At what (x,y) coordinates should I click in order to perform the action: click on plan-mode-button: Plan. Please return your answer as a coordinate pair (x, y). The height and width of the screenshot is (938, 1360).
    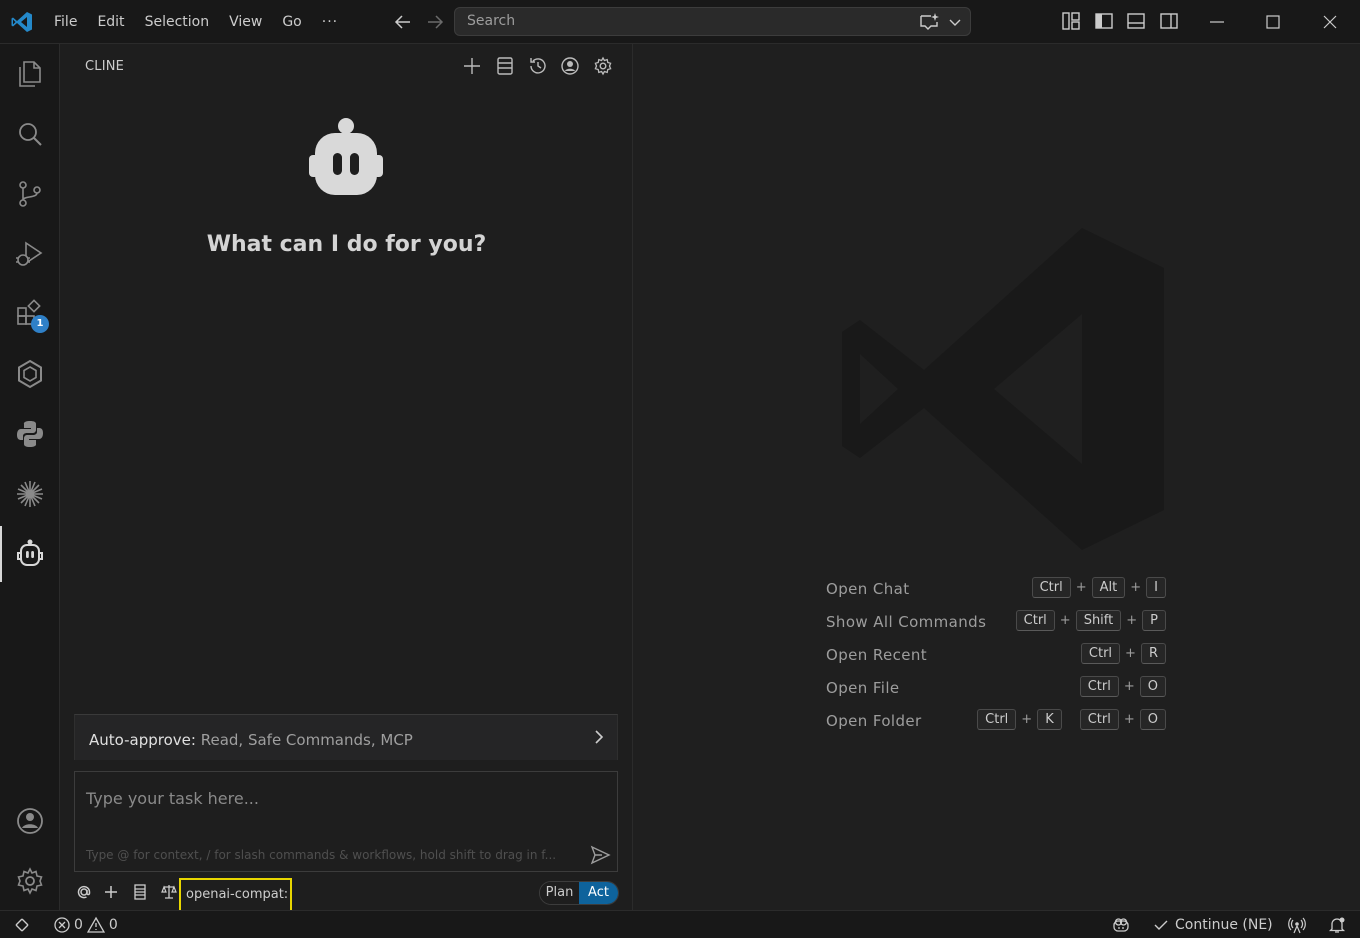
    Looking at the image, I should click on (559, 893).